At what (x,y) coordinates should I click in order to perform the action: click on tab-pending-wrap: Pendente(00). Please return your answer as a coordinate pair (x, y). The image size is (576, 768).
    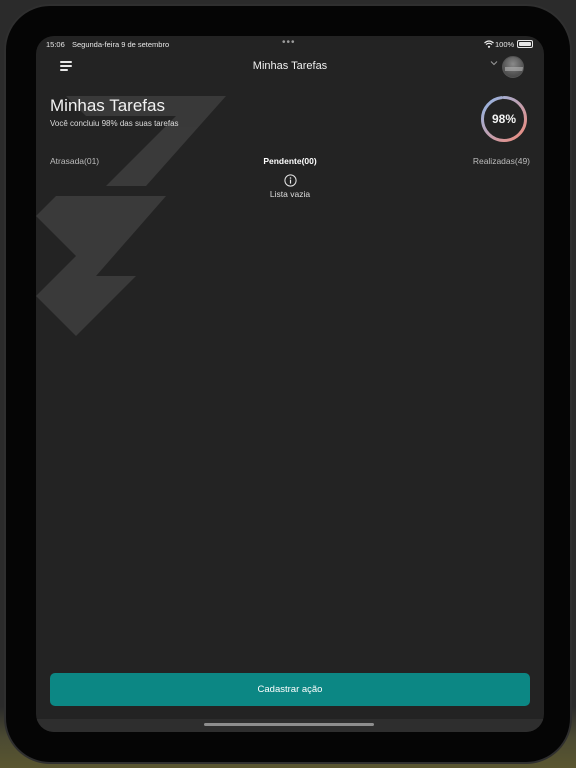
    Looking at the image, I should click on (290, 161).